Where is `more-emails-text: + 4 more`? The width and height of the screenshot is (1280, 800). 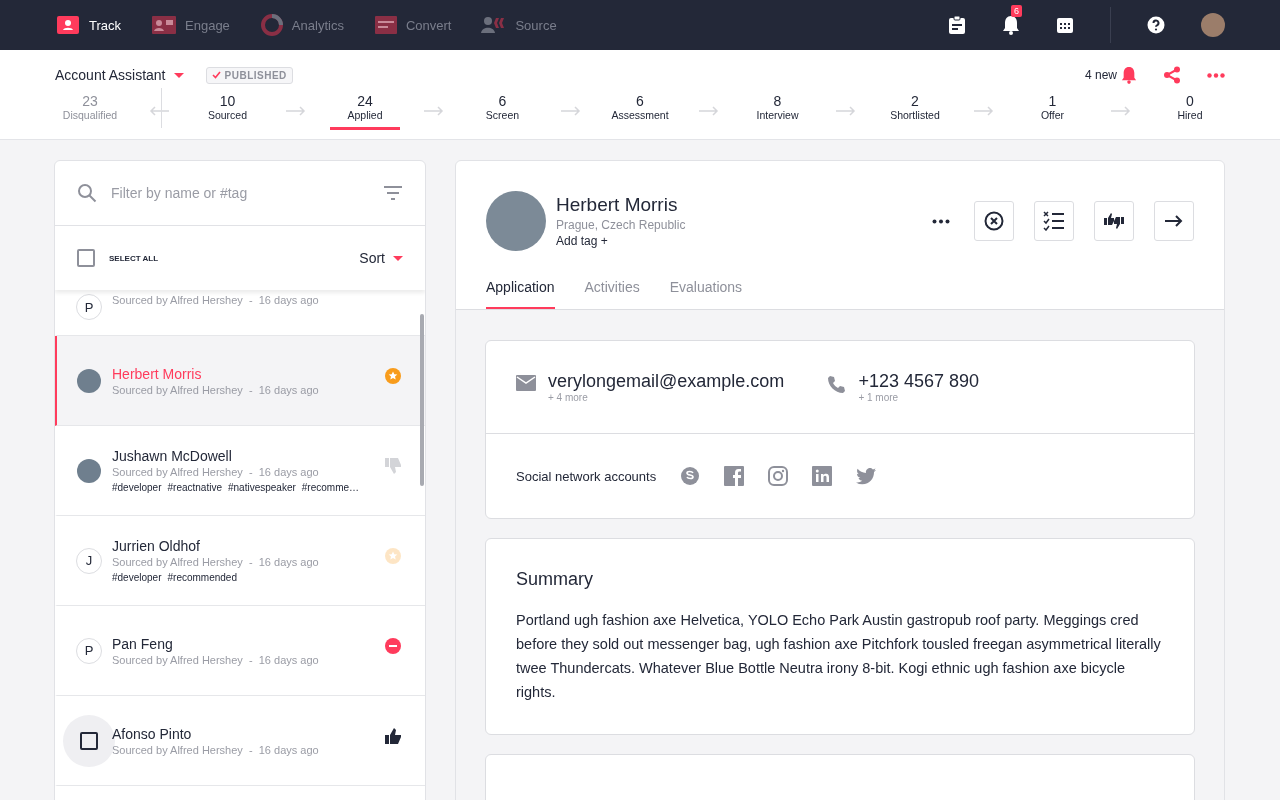
more-emails-text: + 4 more is located at coordinates (568, 397).